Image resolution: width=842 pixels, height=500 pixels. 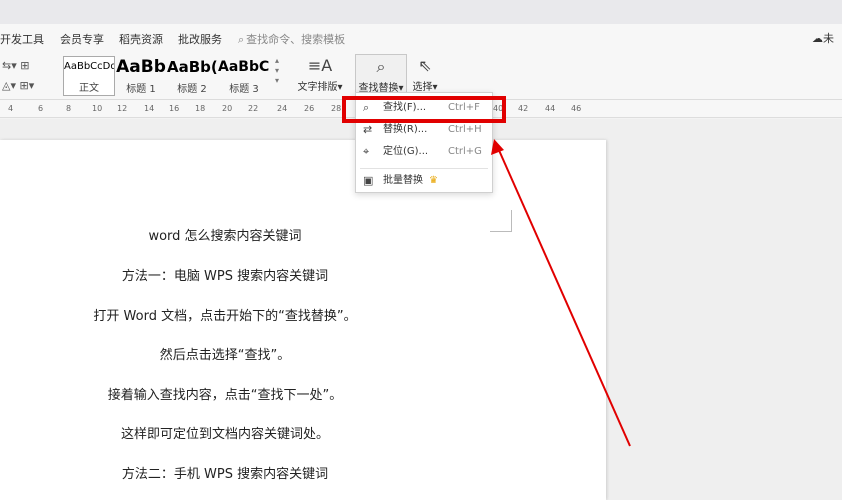 What do you see at coordinates (227, 108) in the screenshot?
I see `ruler-tick: 20` at bounding box center [227, 108].